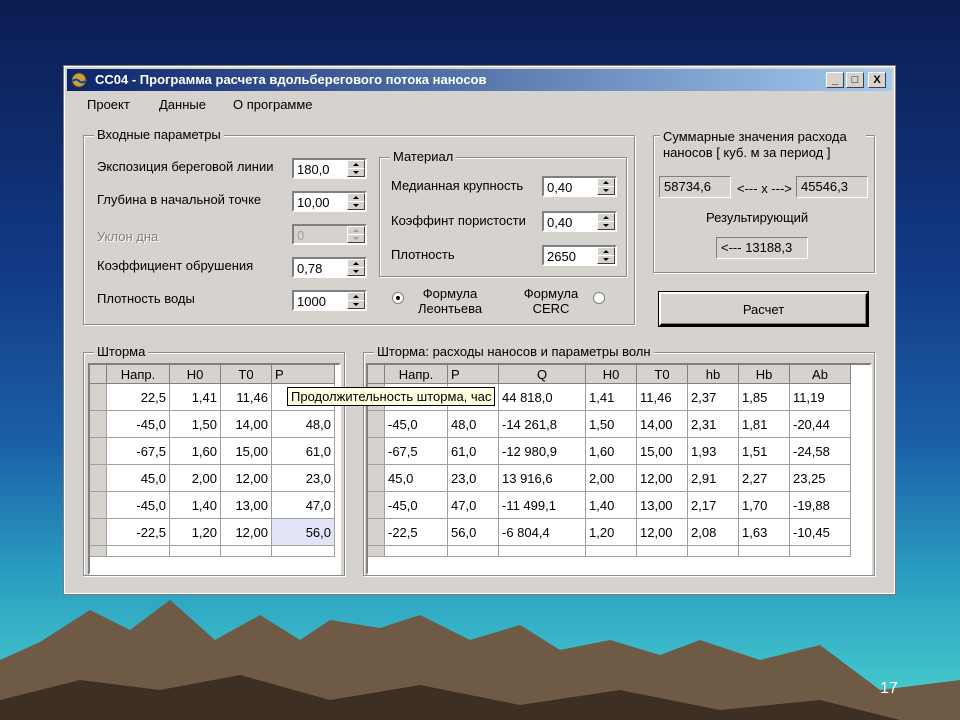 The width and height of the screenshot is (960, 720). I want to click on col-header-q: Q, so click(542, 374).